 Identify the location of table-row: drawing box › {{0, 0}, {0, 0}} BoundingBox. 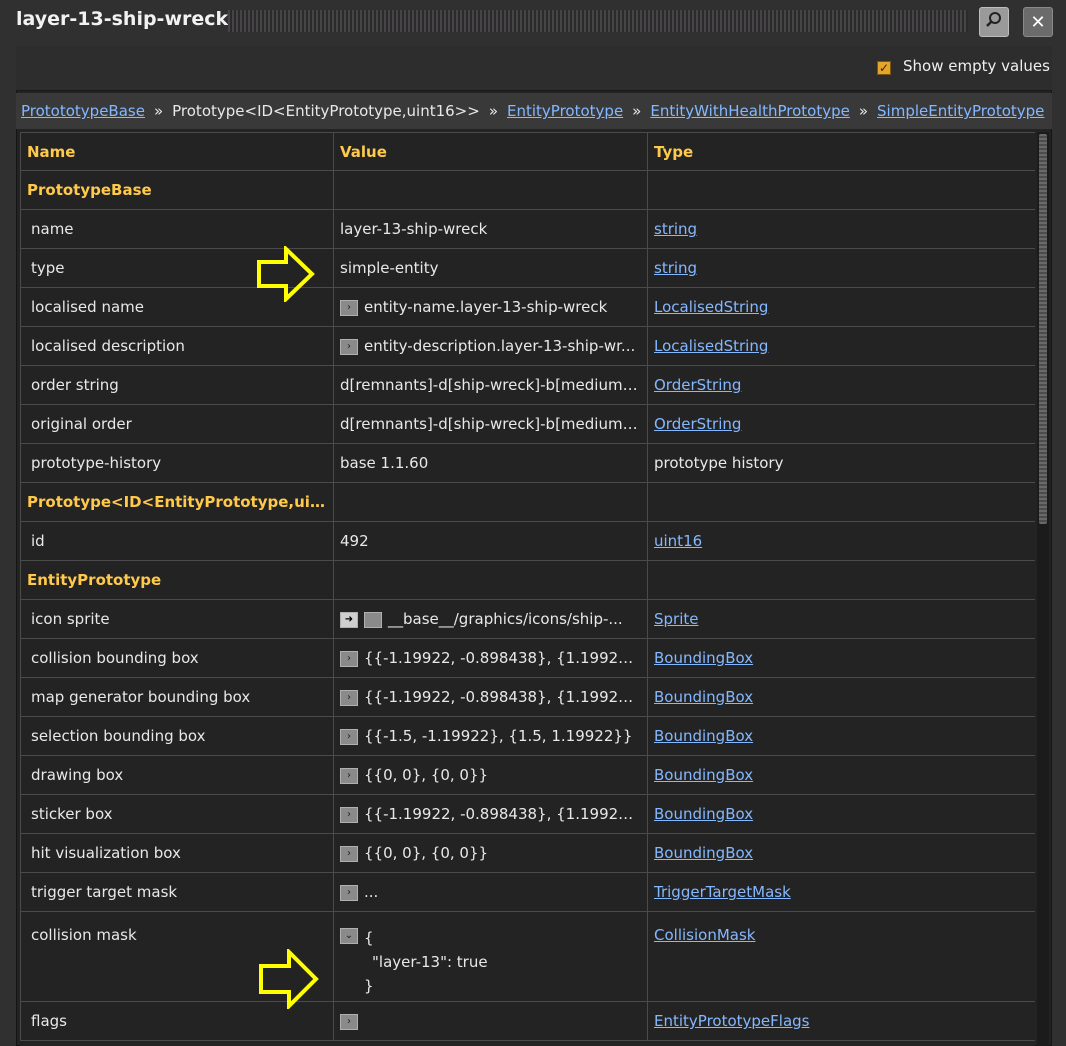
(527, 775).